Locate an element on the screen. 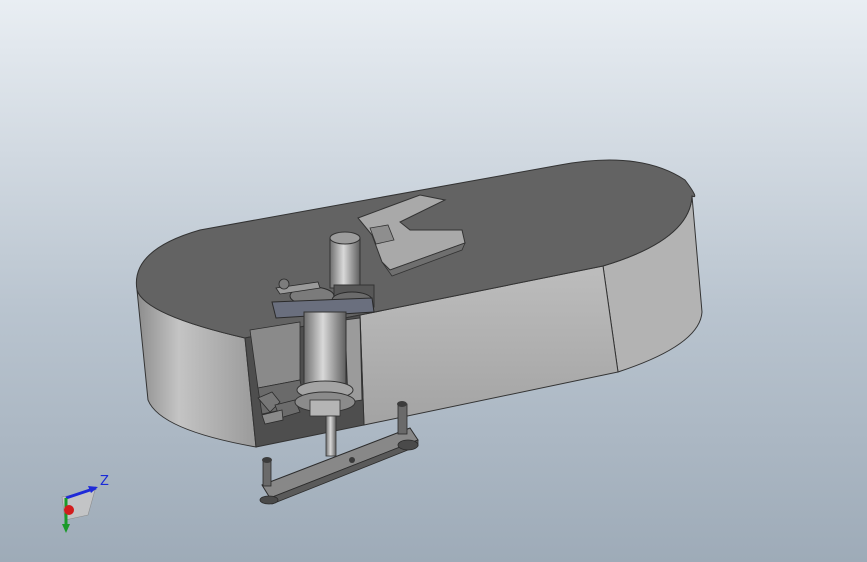 This screenshot has width=867, height=562. coordinate-triad is located at coordinates (79, 509).